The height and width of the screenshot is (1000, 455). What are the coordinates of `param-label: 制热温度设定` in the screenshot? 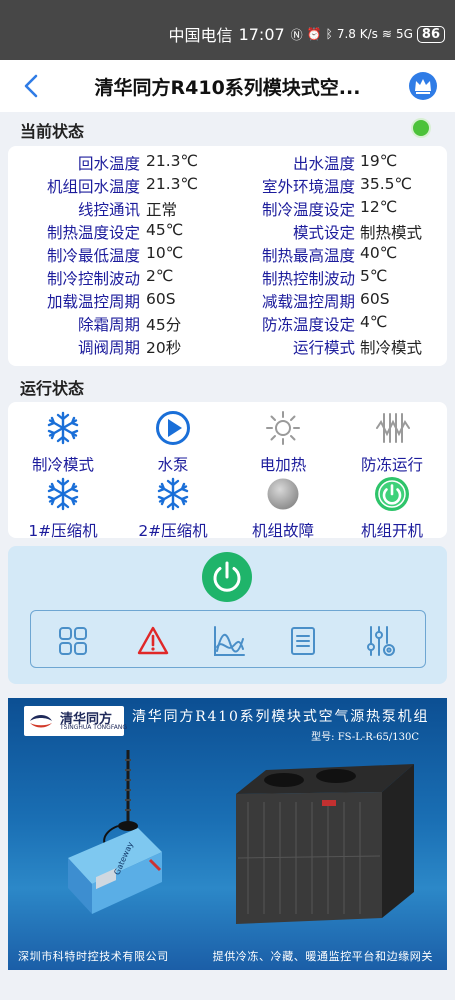 It's located at (93, 233).